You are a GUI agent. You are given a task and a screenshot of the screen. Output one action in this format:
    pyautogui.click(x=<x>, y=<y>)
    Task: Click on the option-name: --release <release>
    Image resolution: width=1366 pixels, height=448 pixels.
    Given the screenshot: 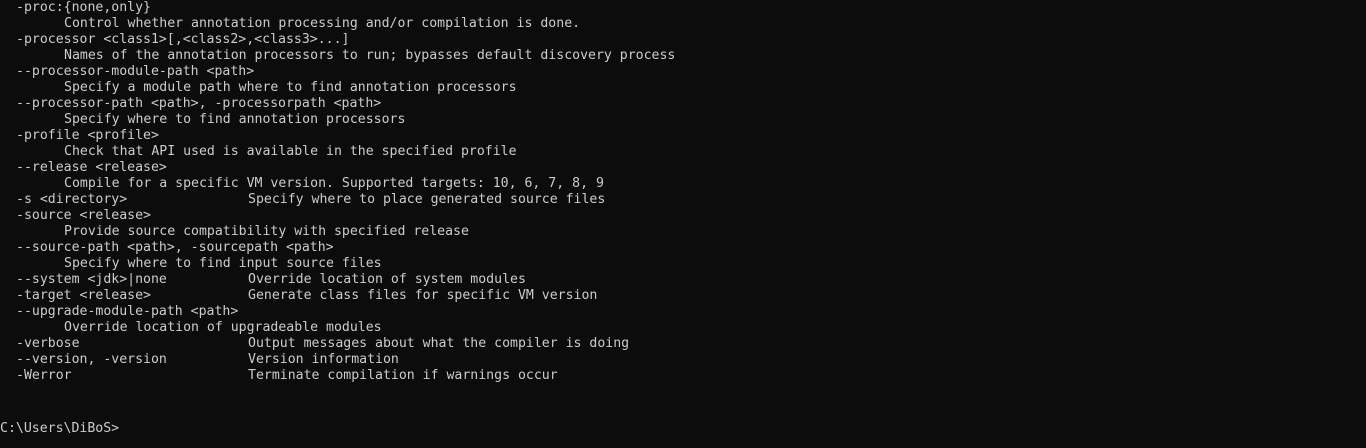 What is the action you would take?
    pyautogui.click(x=91, y=167)
    